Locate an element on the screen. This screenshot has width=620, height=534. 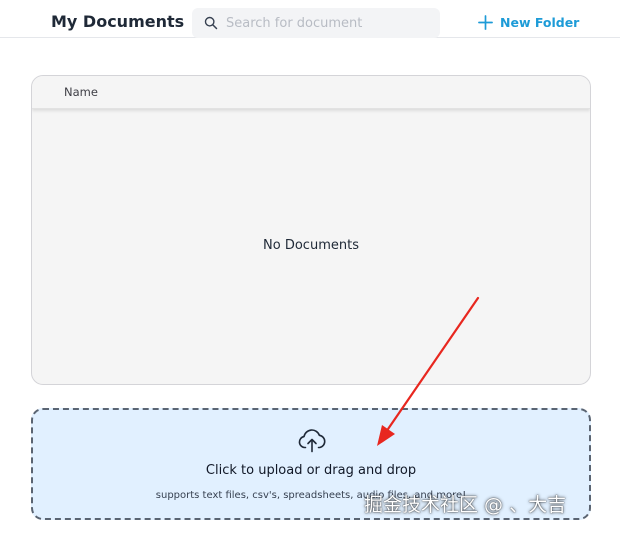
top-bar: My Documents New Folder is located at coordinates (310, 19).